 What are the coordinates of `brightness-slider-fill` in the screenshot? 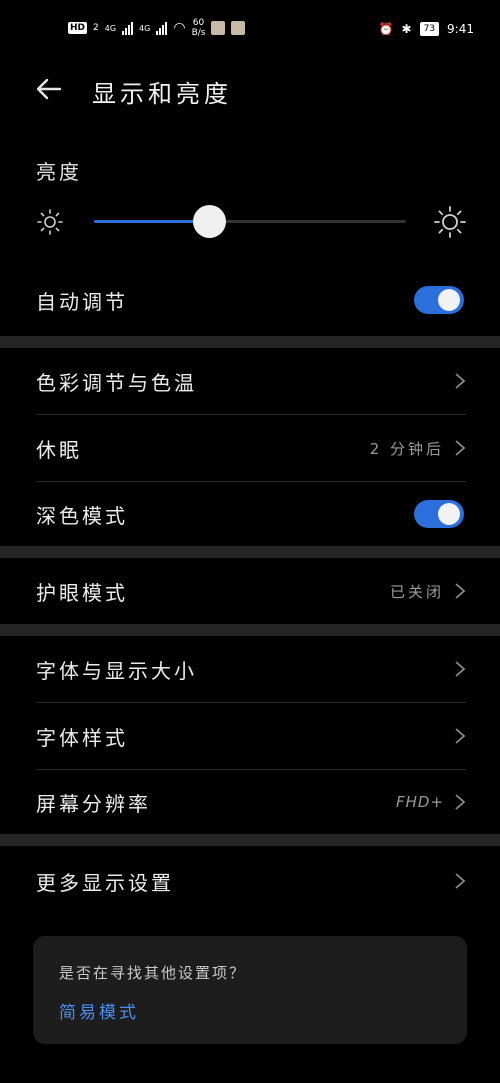 It's located at (152, 221).